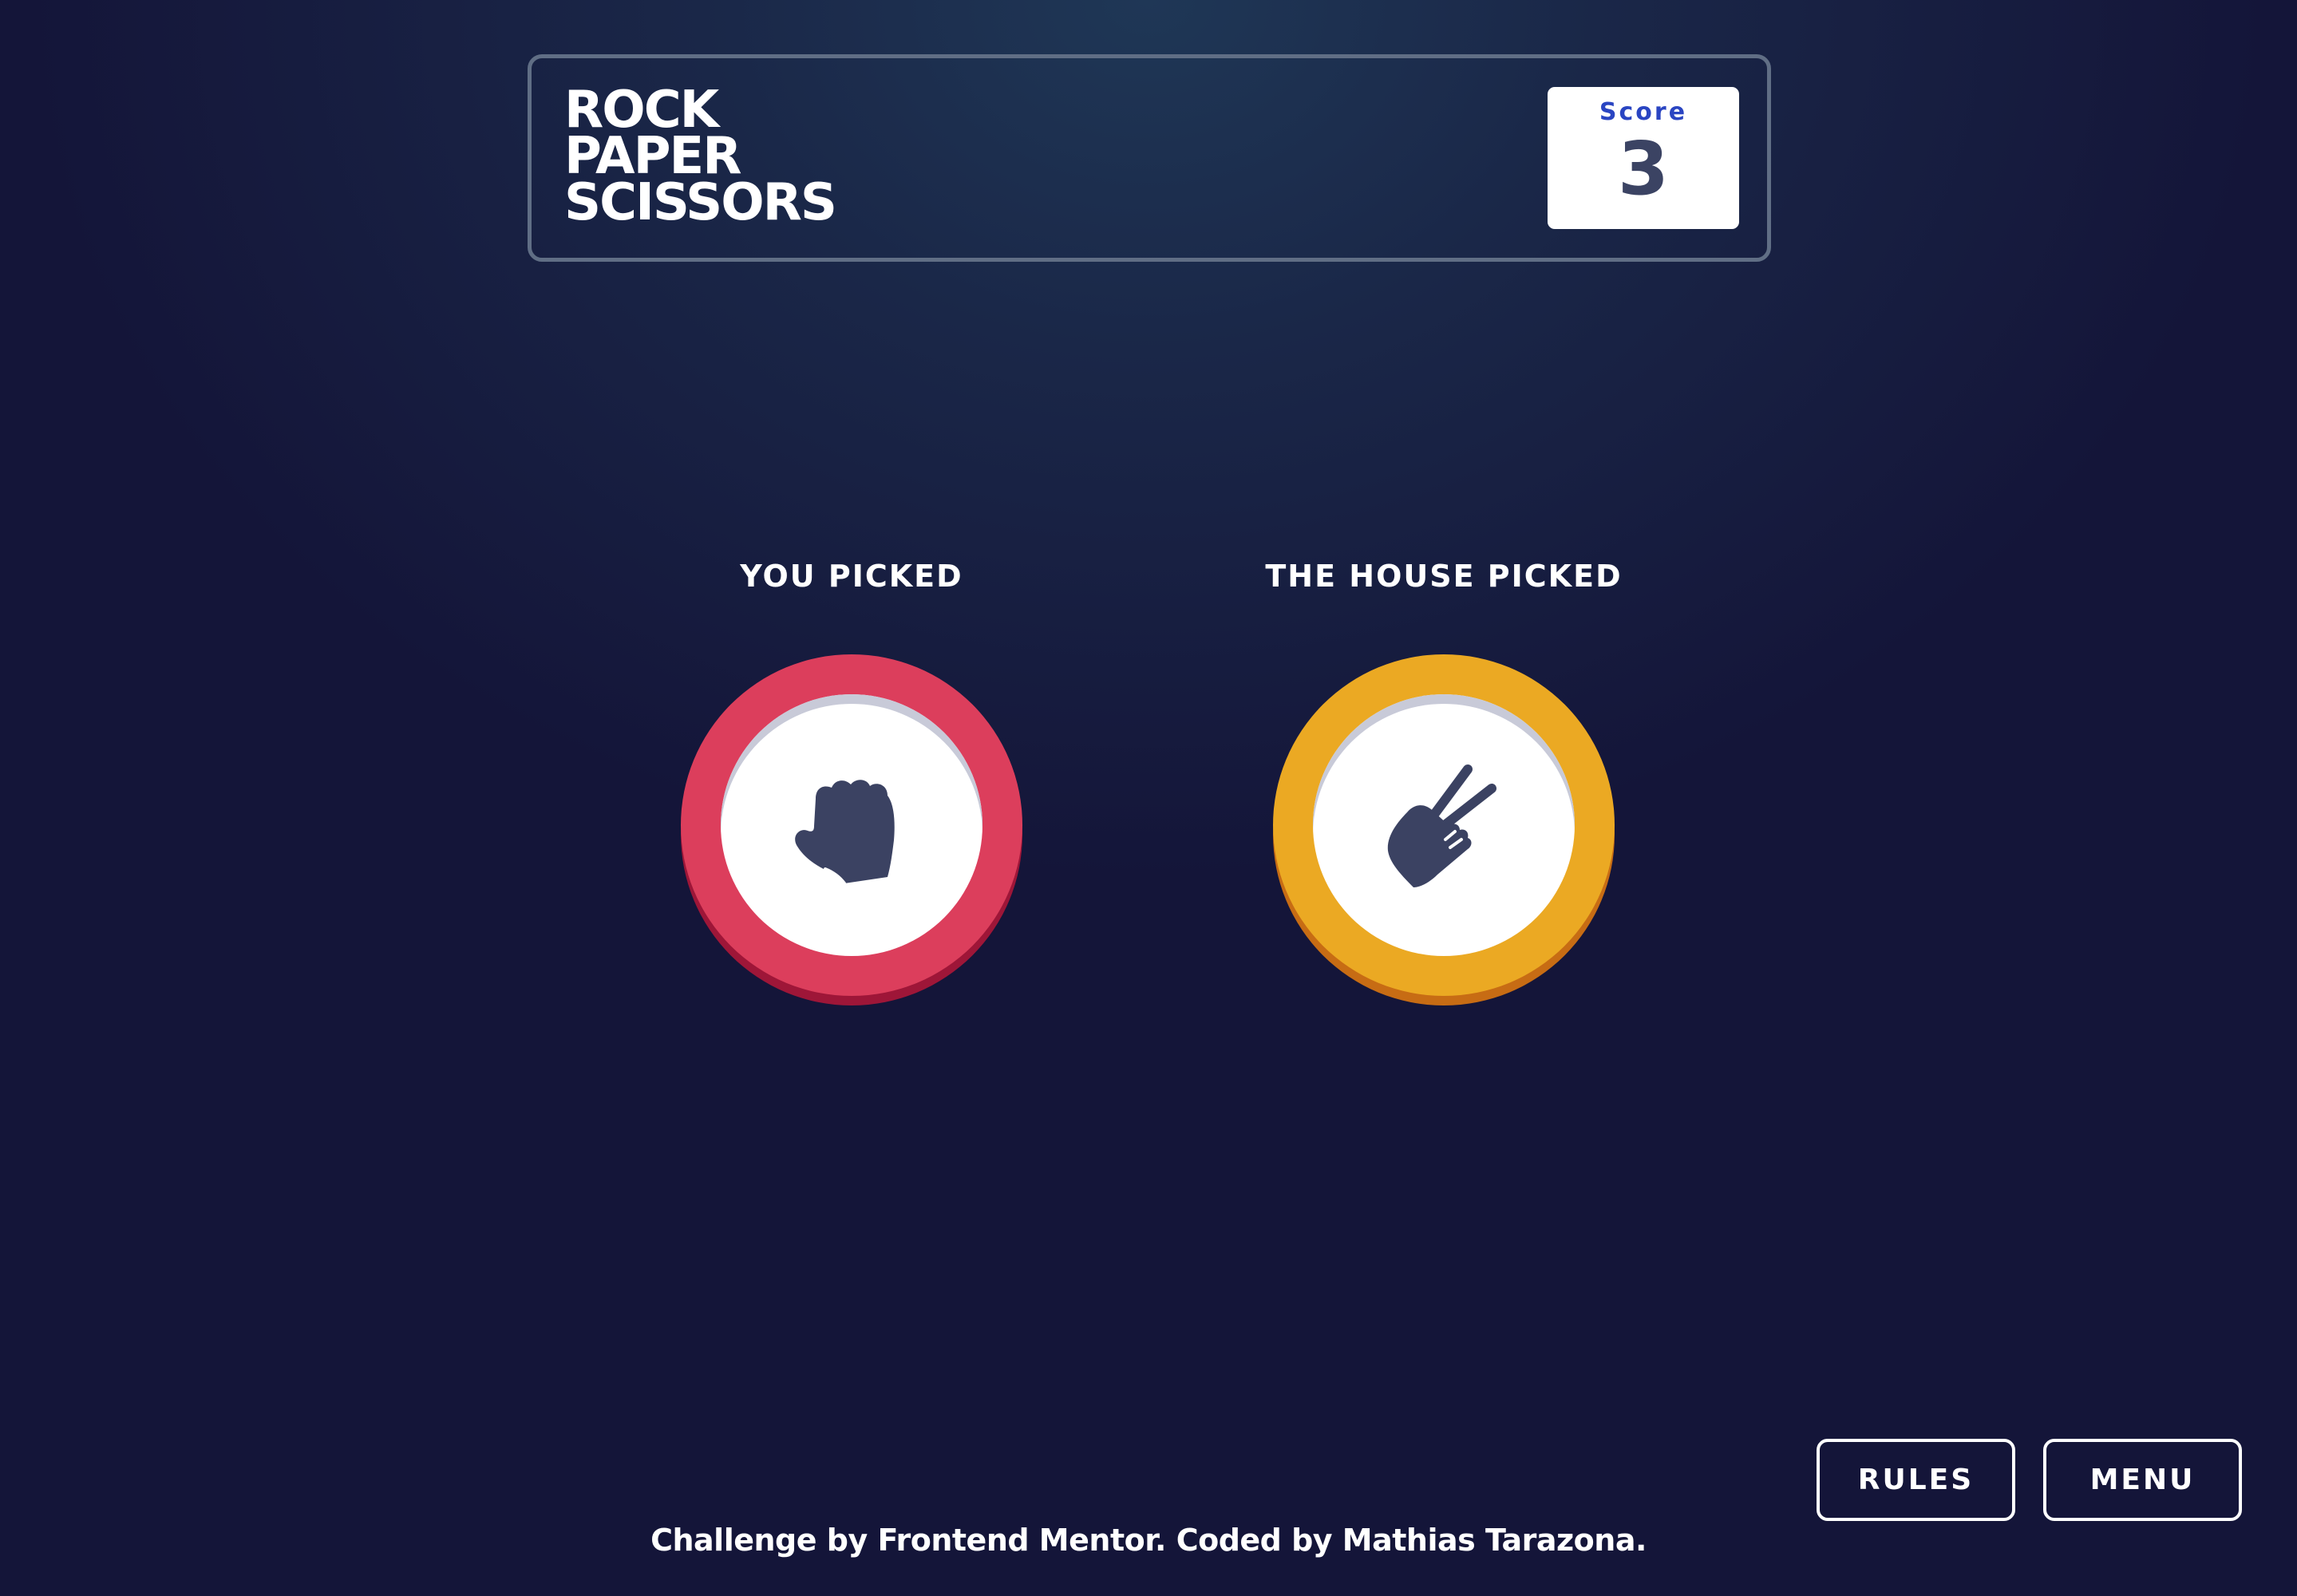 The height and width of the screenshot is (1596, 2297). Describe the element at coordinates (700, 202) in the screenshot. I see `title-line-scissors: SCISSORS` at that location.